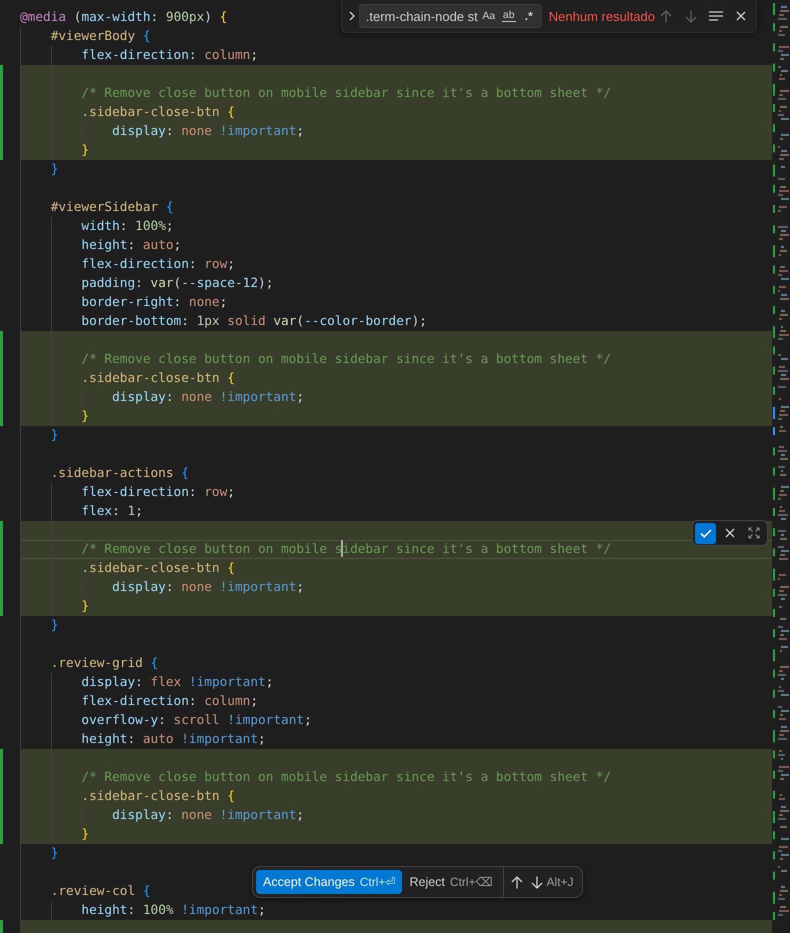 The image size is (790, 933). Describe the element at coordinates (450, 16) in the screenshot. I see `find-input: .term-chain-node st Aa ab .*` at that location.